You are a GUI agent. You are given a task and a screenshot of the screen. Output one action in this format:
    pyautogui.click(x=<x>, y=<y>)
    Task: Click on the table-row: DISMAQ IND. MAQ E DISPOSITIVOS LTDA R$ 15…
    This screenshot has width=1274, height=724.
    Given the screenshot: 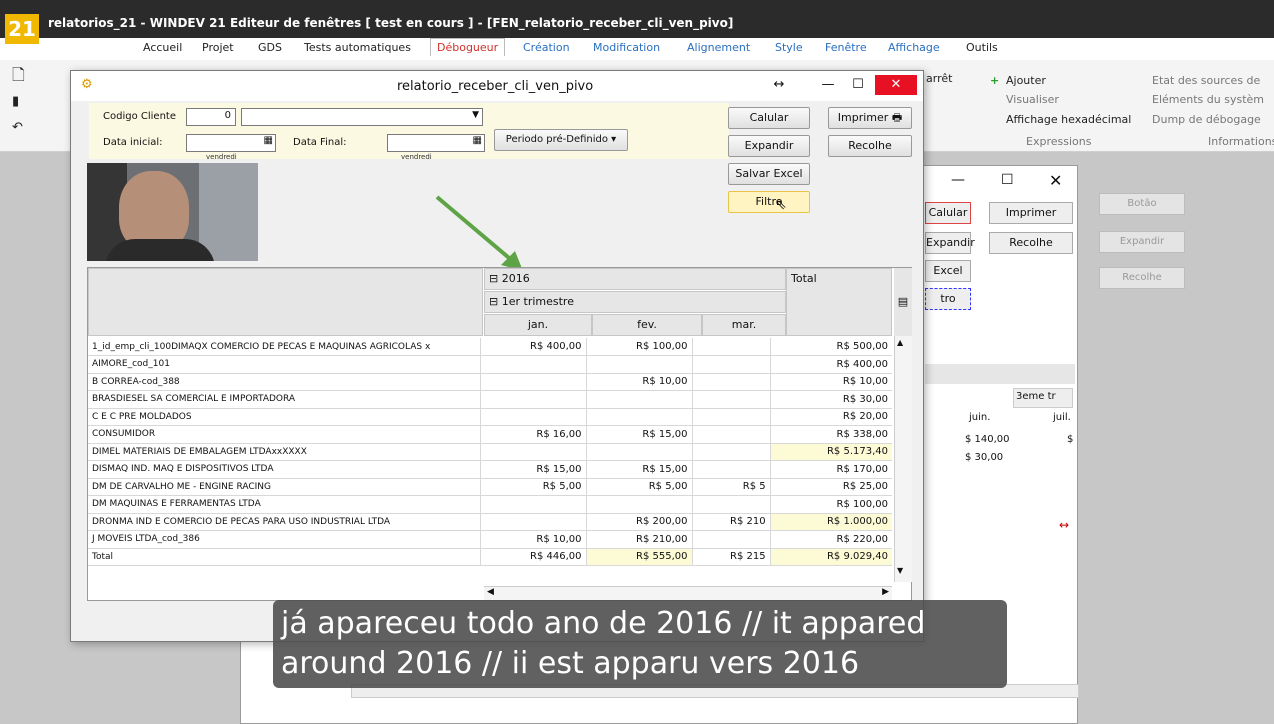 What is the action you would take?
    pyautogui.click(x=490, y=469)
    